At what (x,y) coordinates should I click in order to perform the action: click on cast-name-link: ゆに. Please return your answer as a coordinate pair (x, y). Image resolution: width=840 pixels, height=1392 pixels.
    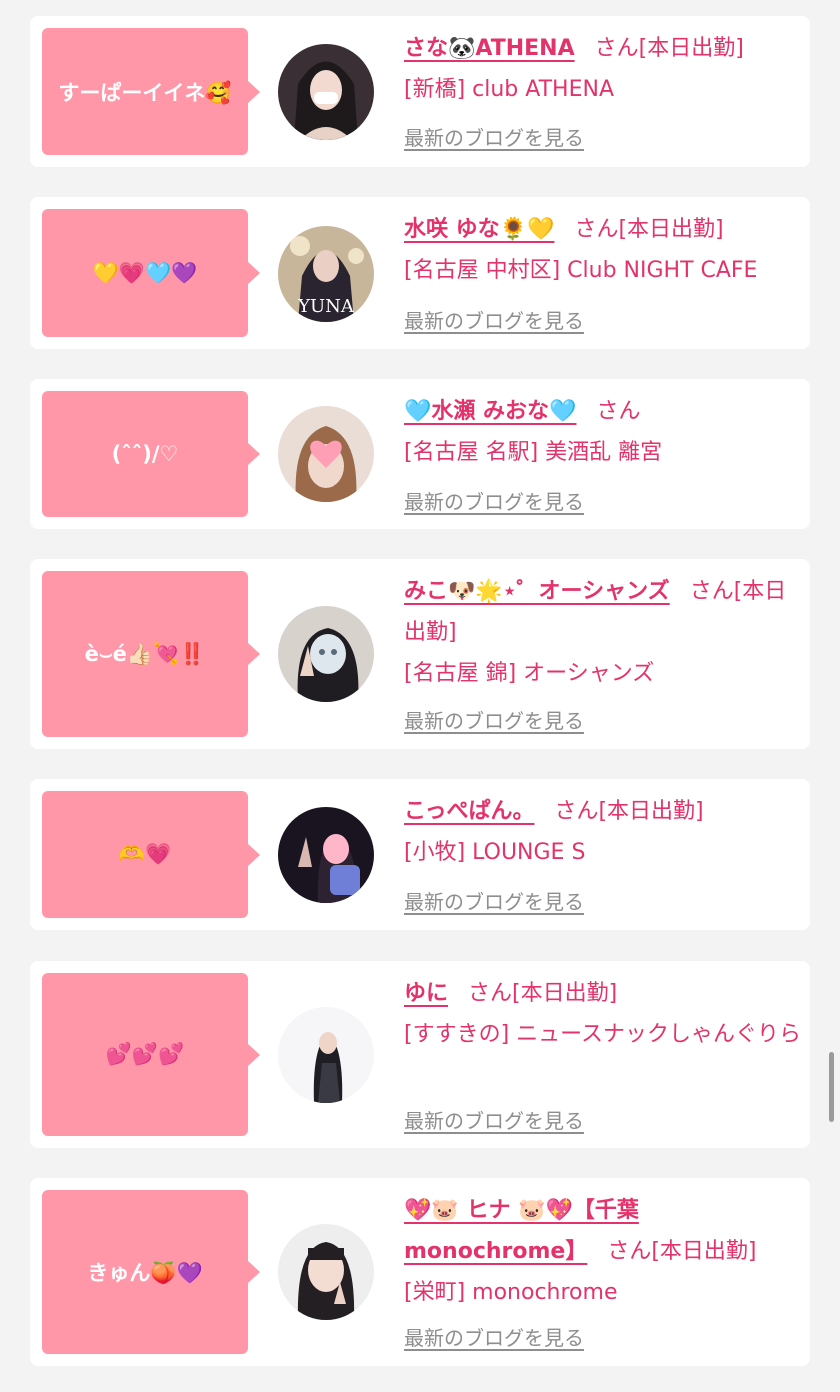
    Looking at the image, I should click on (426, 993).